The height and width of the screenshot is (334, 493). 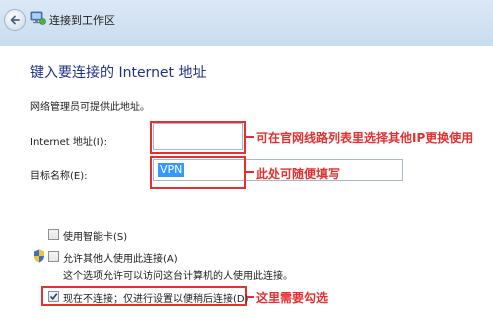 What do you see at coordinates (59, 176) in the screenshot?
I see `destination-name-label: 目标名称(E):` at bounding box center [59, 176].